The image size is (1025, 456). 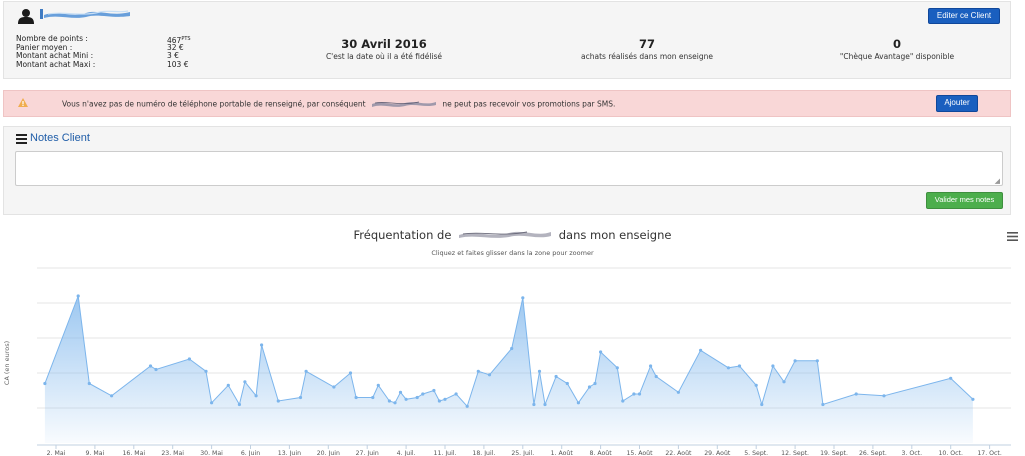 I want to click on kpi-value: 77, so click(x=646, y=44).